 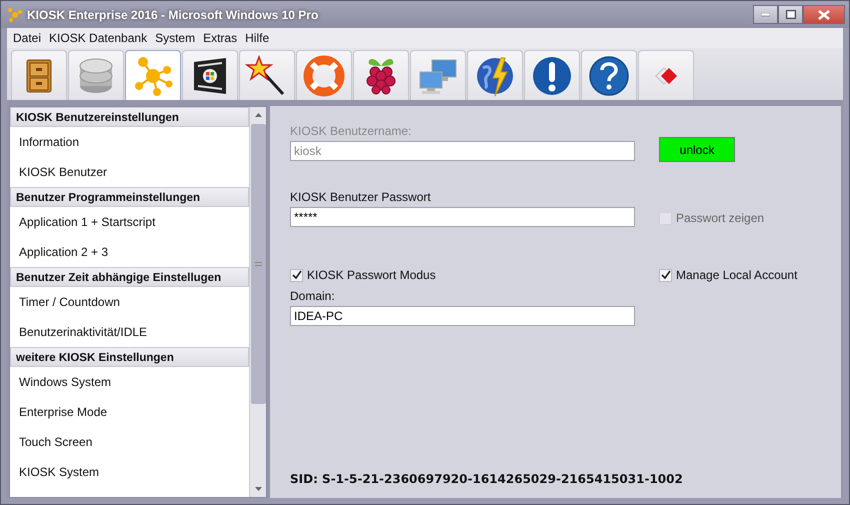 I want to click on sidebar-item: Timer / Countdown, so click(x=129, y=302).